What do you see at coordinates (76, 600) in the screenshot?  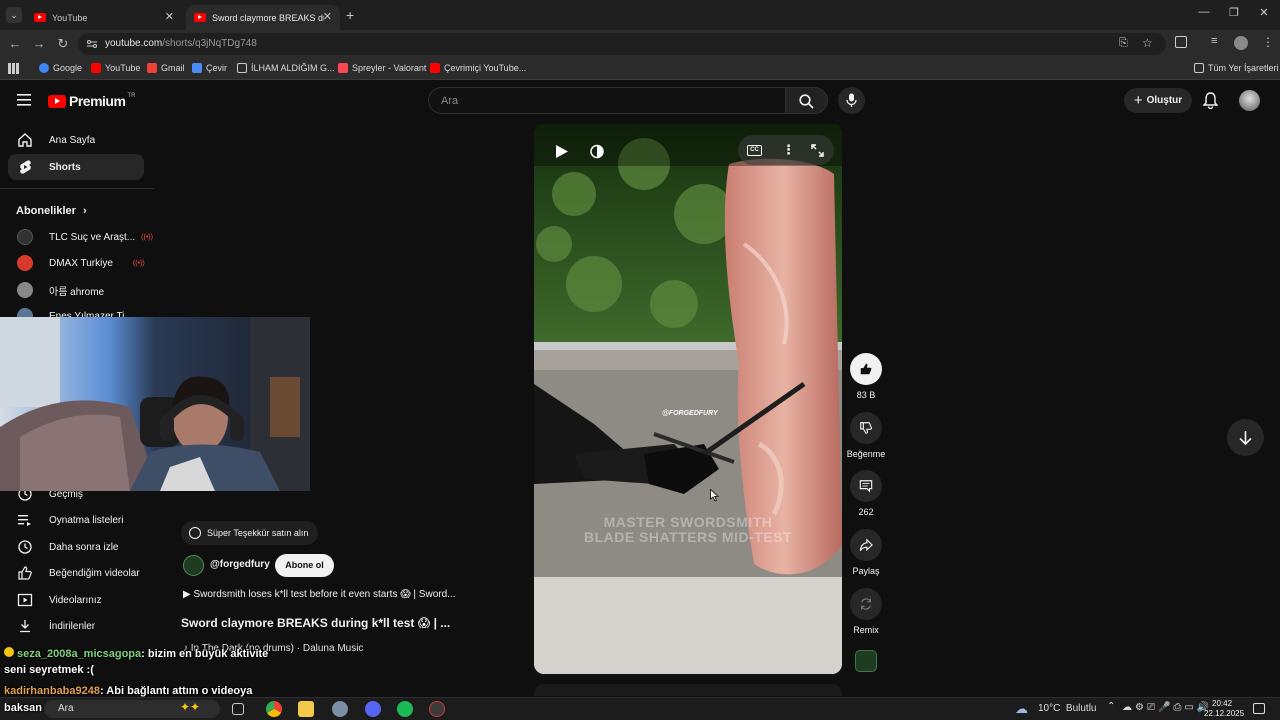 I see `sidebar-item-your-videos: Videolarınız` at bounding box center [76, 600].